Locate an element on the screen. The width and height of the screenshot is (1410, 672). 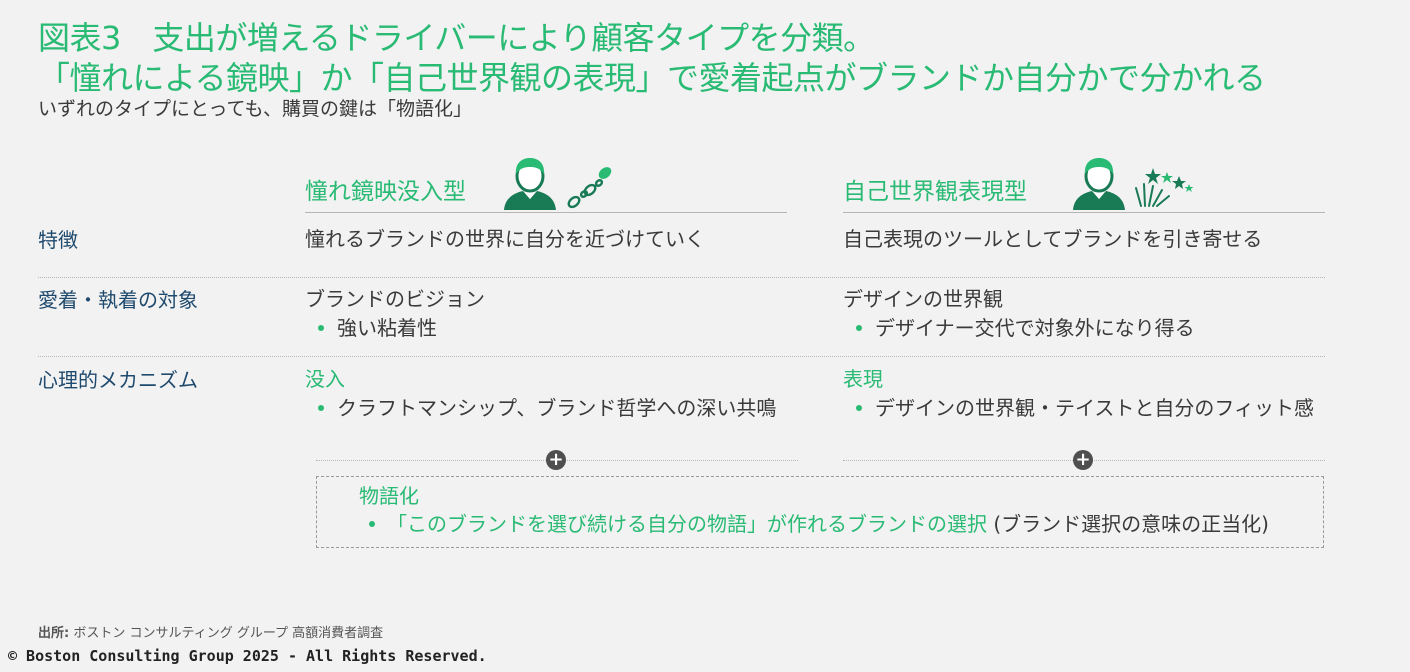
bullet-item: 強い粘着性 is located at coordinates (395, 328).